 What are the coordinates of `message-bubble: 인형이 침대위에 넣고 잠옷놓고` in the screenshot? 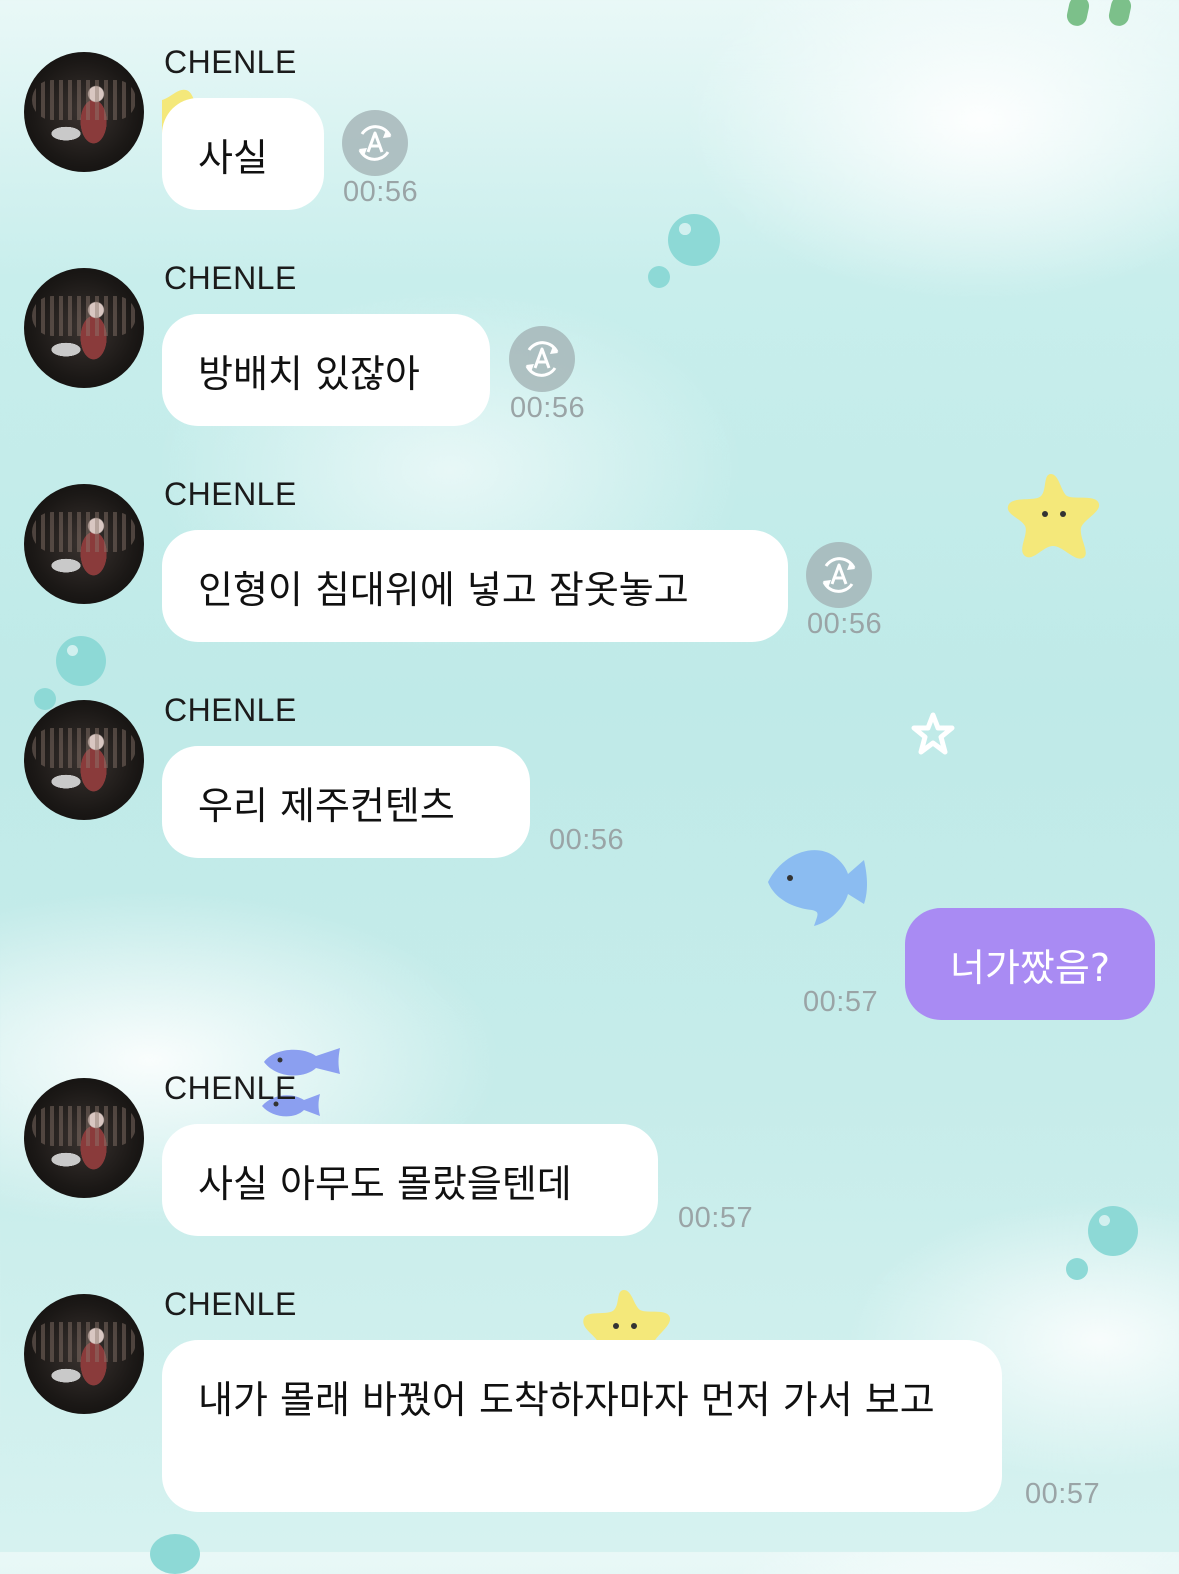 It's located at (475, 586).